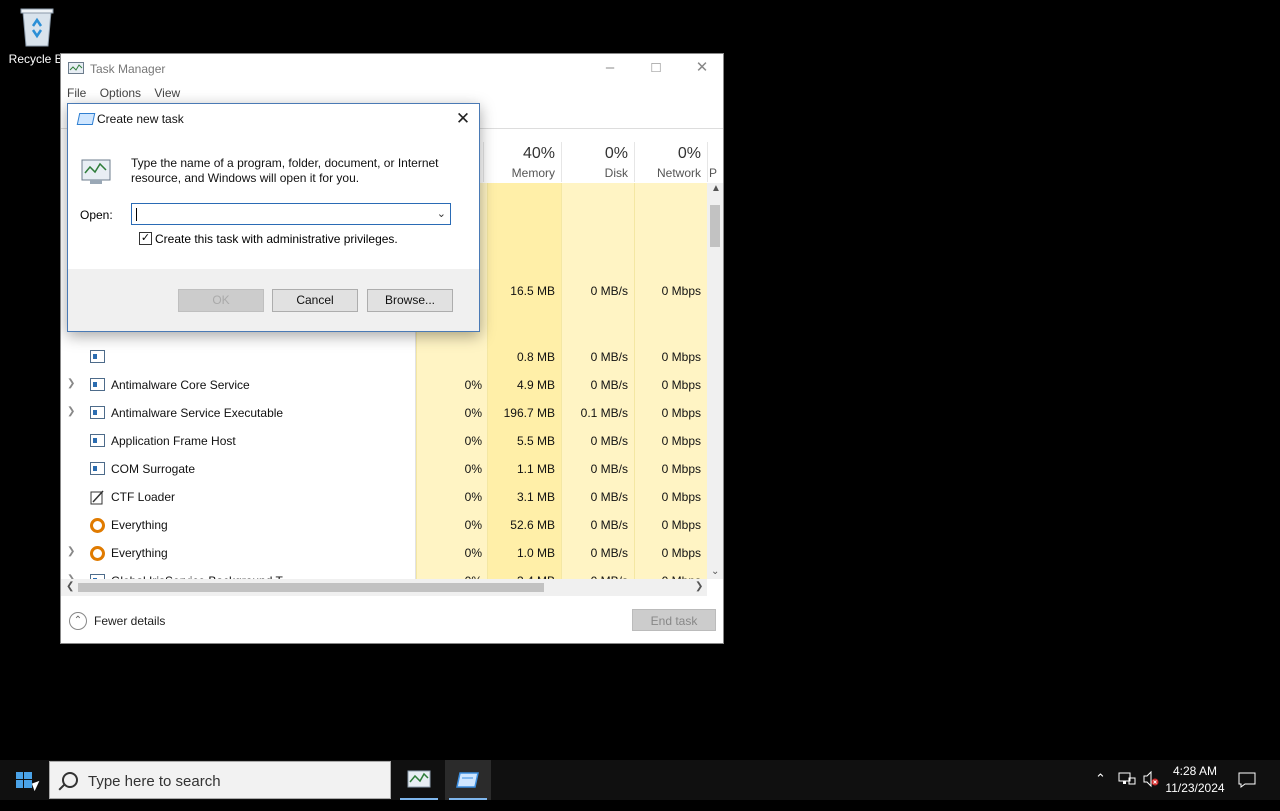 The width and height of the screenshot is (1280, 811). I want to click on scroll-down-icon: ⌄, so click(715, 571).